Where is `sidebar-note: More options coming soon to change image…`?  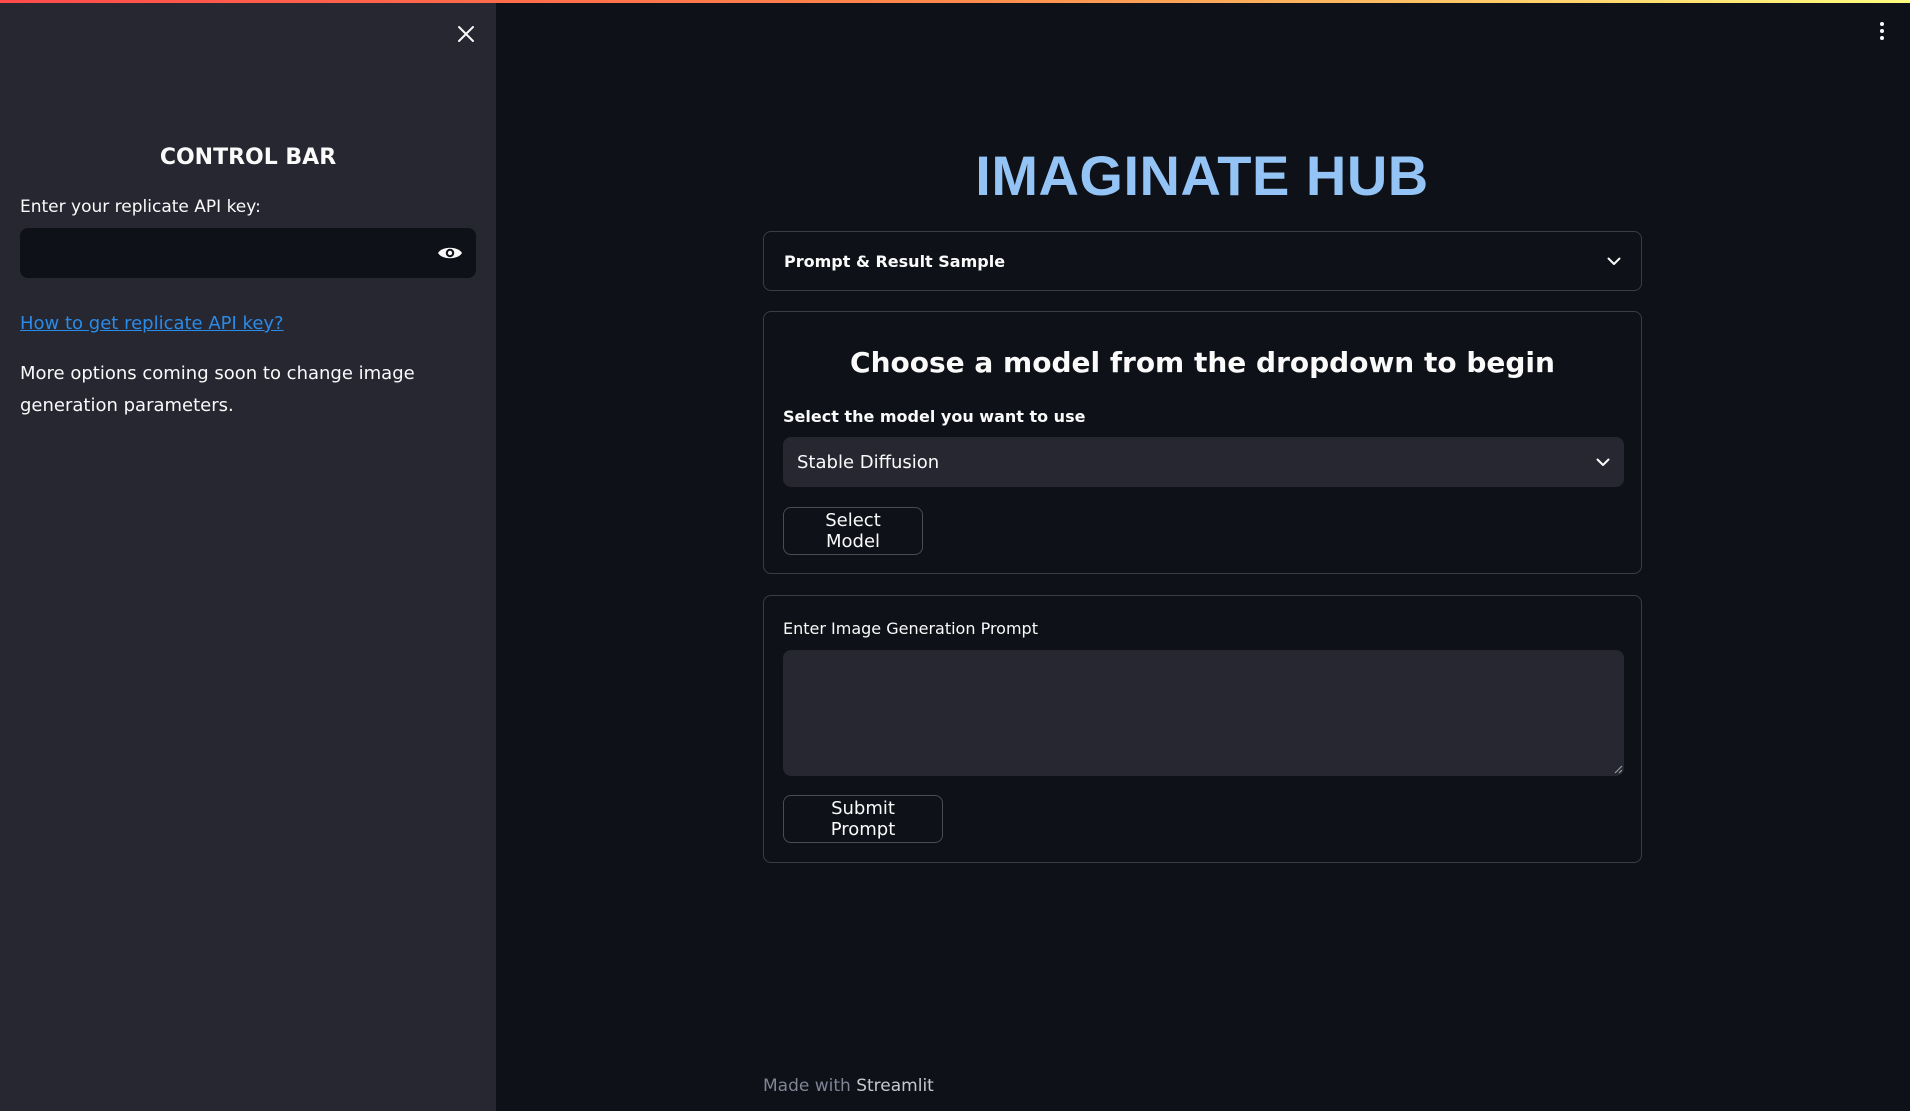 sidebar-note: More options coming soon to change image… is located at coordinates (217, 389).